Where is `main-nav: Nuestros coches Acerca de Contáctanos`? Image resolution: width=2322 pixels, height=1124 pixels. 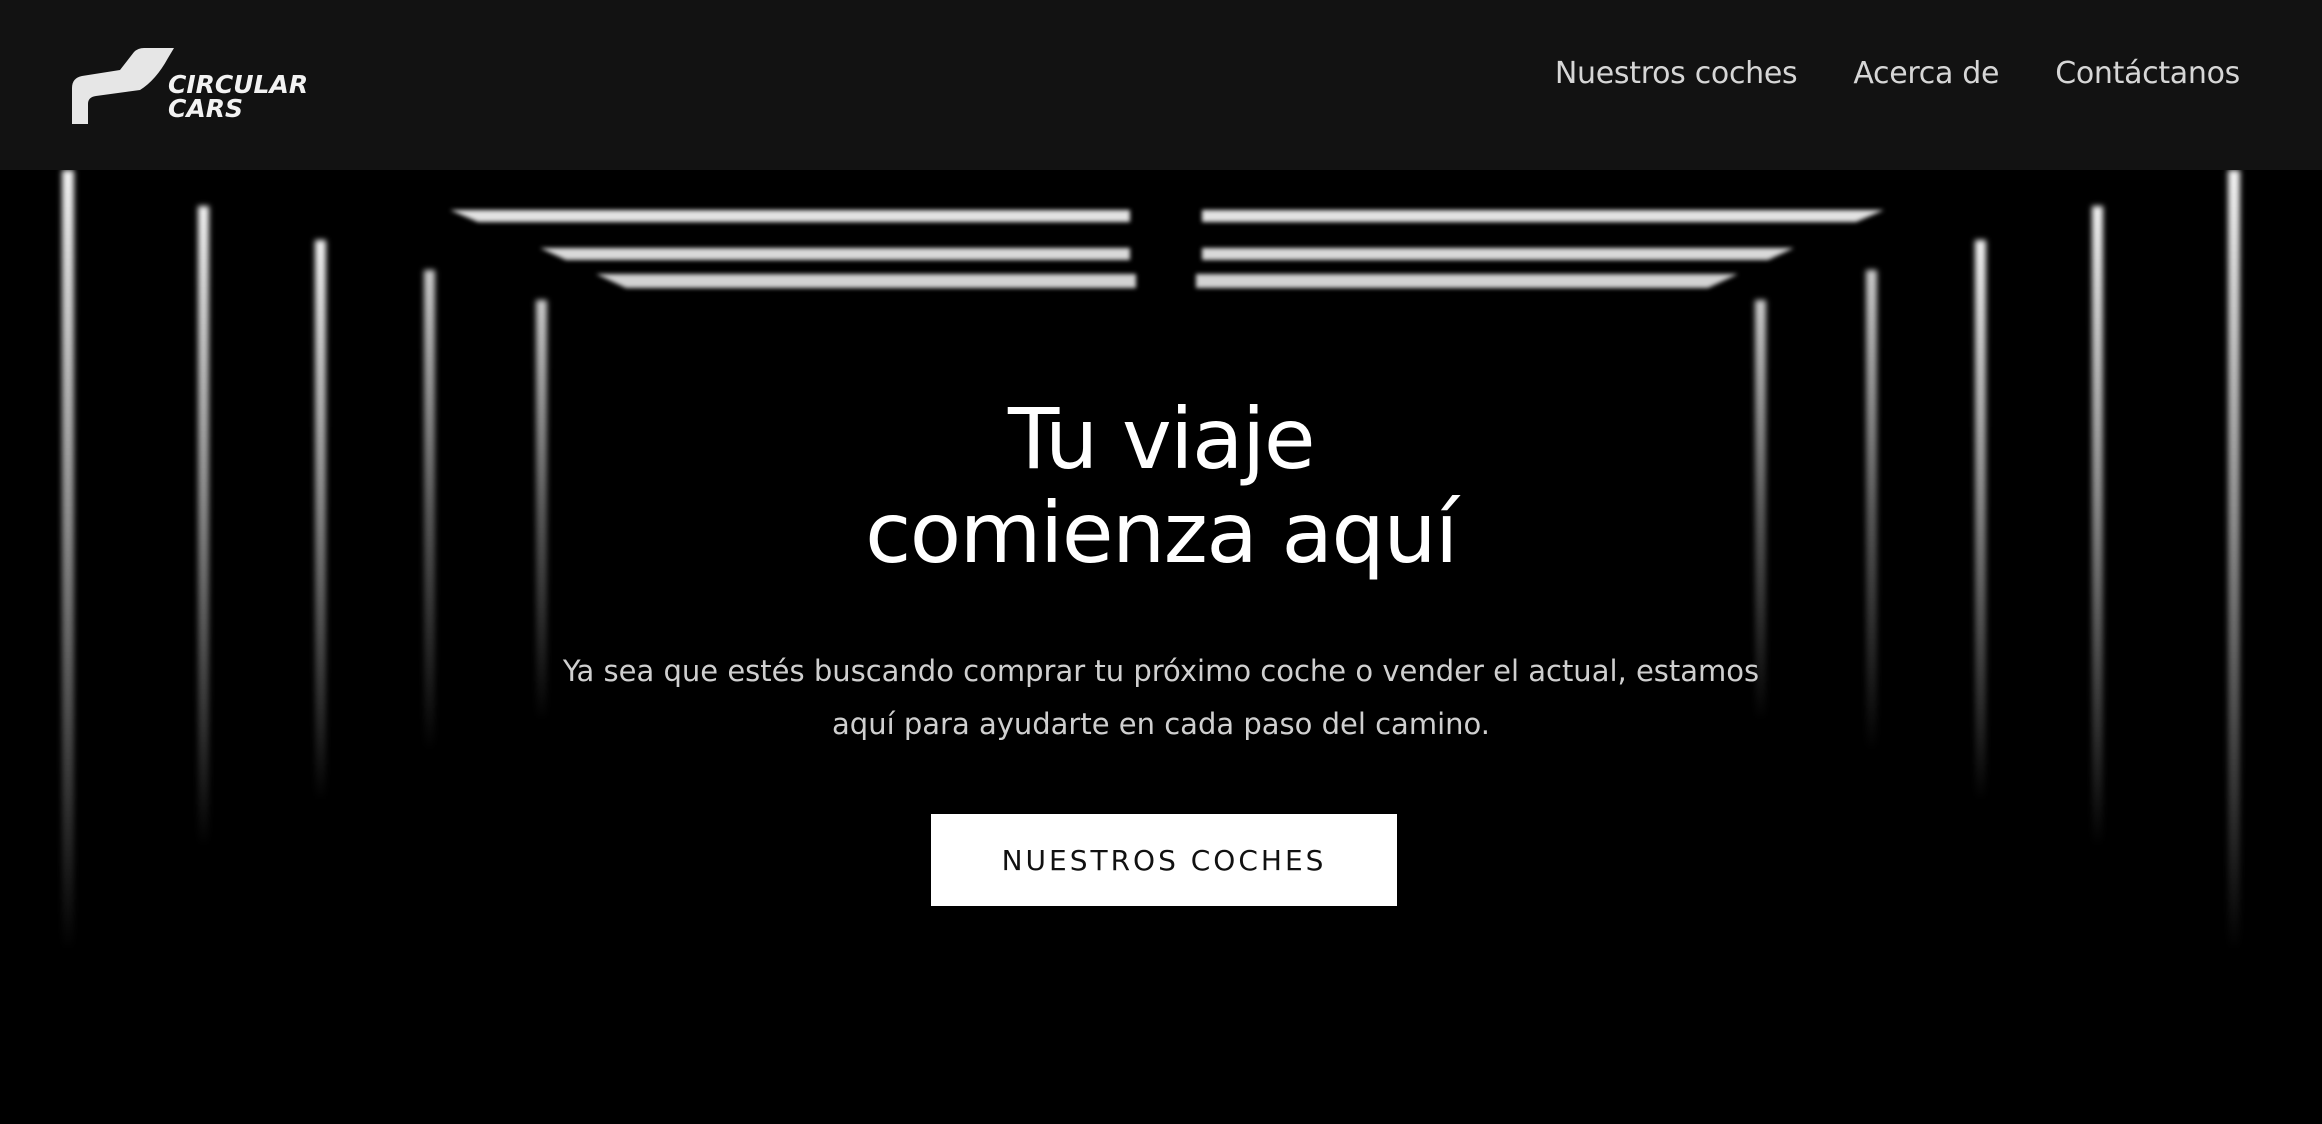 main-nav: Nuestros coches Acerca de Contáctanos is located at coordinates (1897, 73).